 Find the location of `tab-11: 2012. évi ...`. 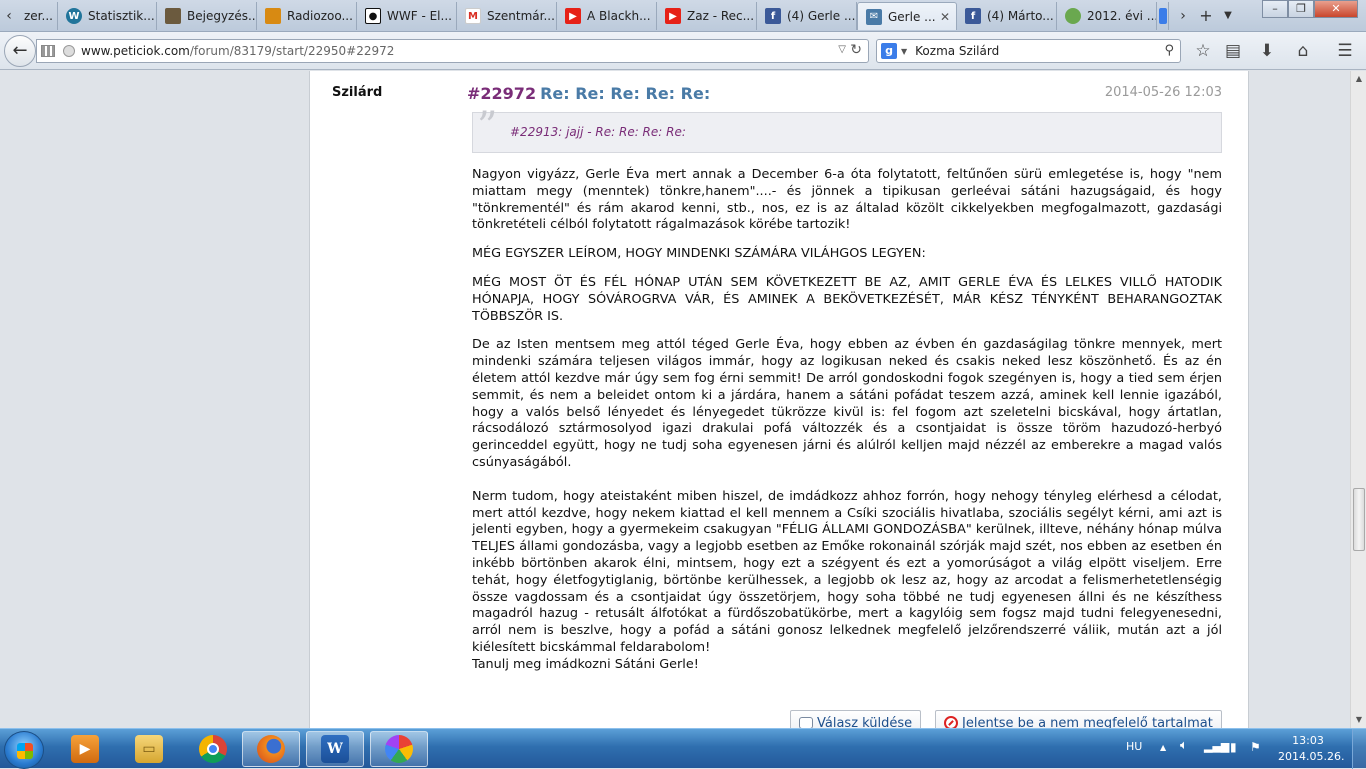

tab-11: 2012. évi ... is located at coordinates (1107, 16).